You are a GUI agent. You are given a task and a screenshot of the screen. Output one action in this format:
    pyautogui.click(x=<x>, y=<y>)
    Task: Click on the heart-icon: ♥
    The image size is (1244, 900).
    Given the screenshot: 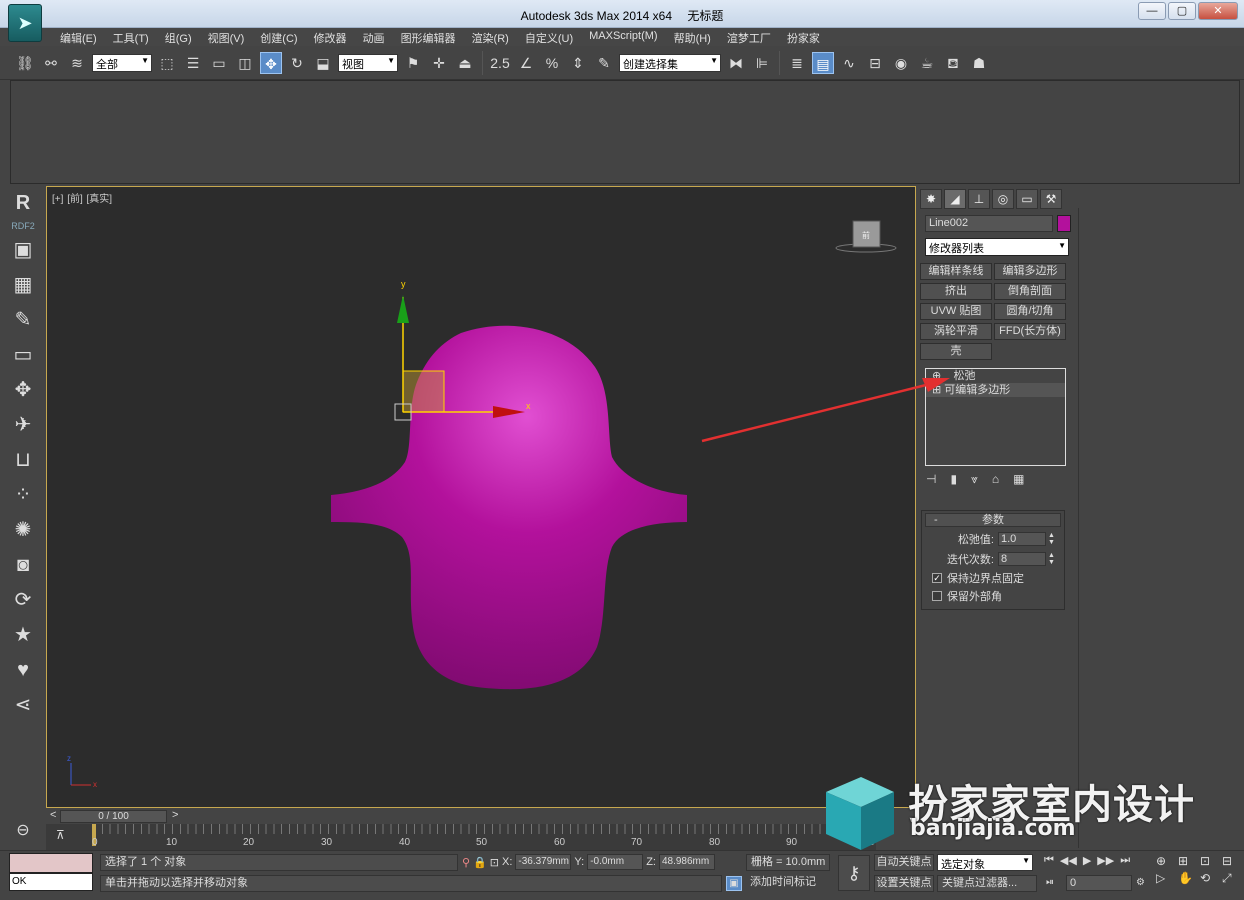 What is the action you would take?
    pyautogui.click(x=23, y=670)
    